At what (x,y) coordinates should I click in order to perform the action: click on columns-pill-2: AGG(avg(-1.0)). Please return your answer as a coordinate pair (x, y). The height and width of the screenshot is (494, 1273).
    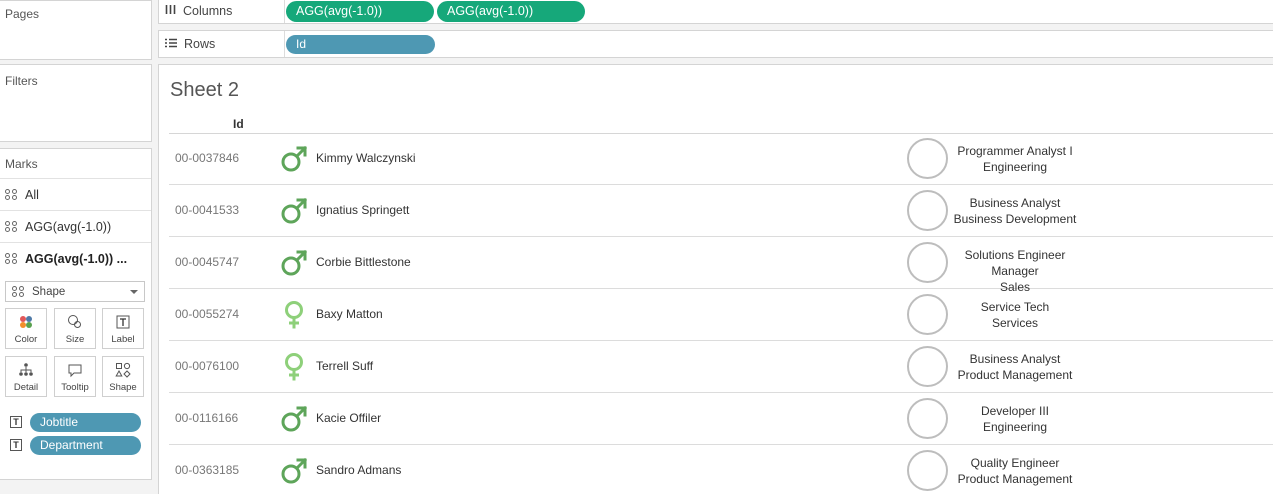
    Looking at the image, I should click on (511, 11).